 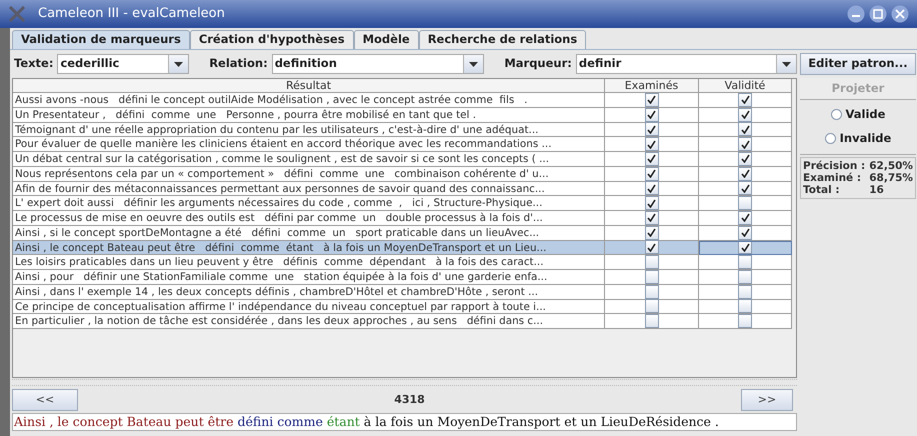 I want to click on count-label: 4318, so click(x=409, y=400).